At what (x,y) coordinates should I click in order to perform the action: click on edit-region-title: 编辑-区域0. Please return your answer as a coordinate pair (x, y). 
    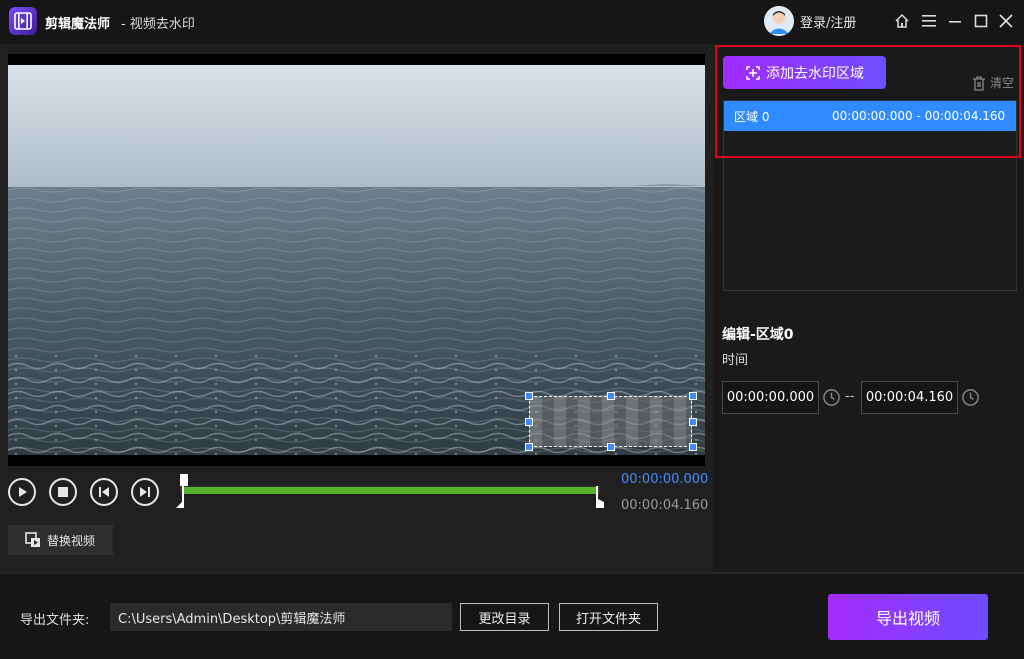
    Looking at the image, I should click on (758, 335).